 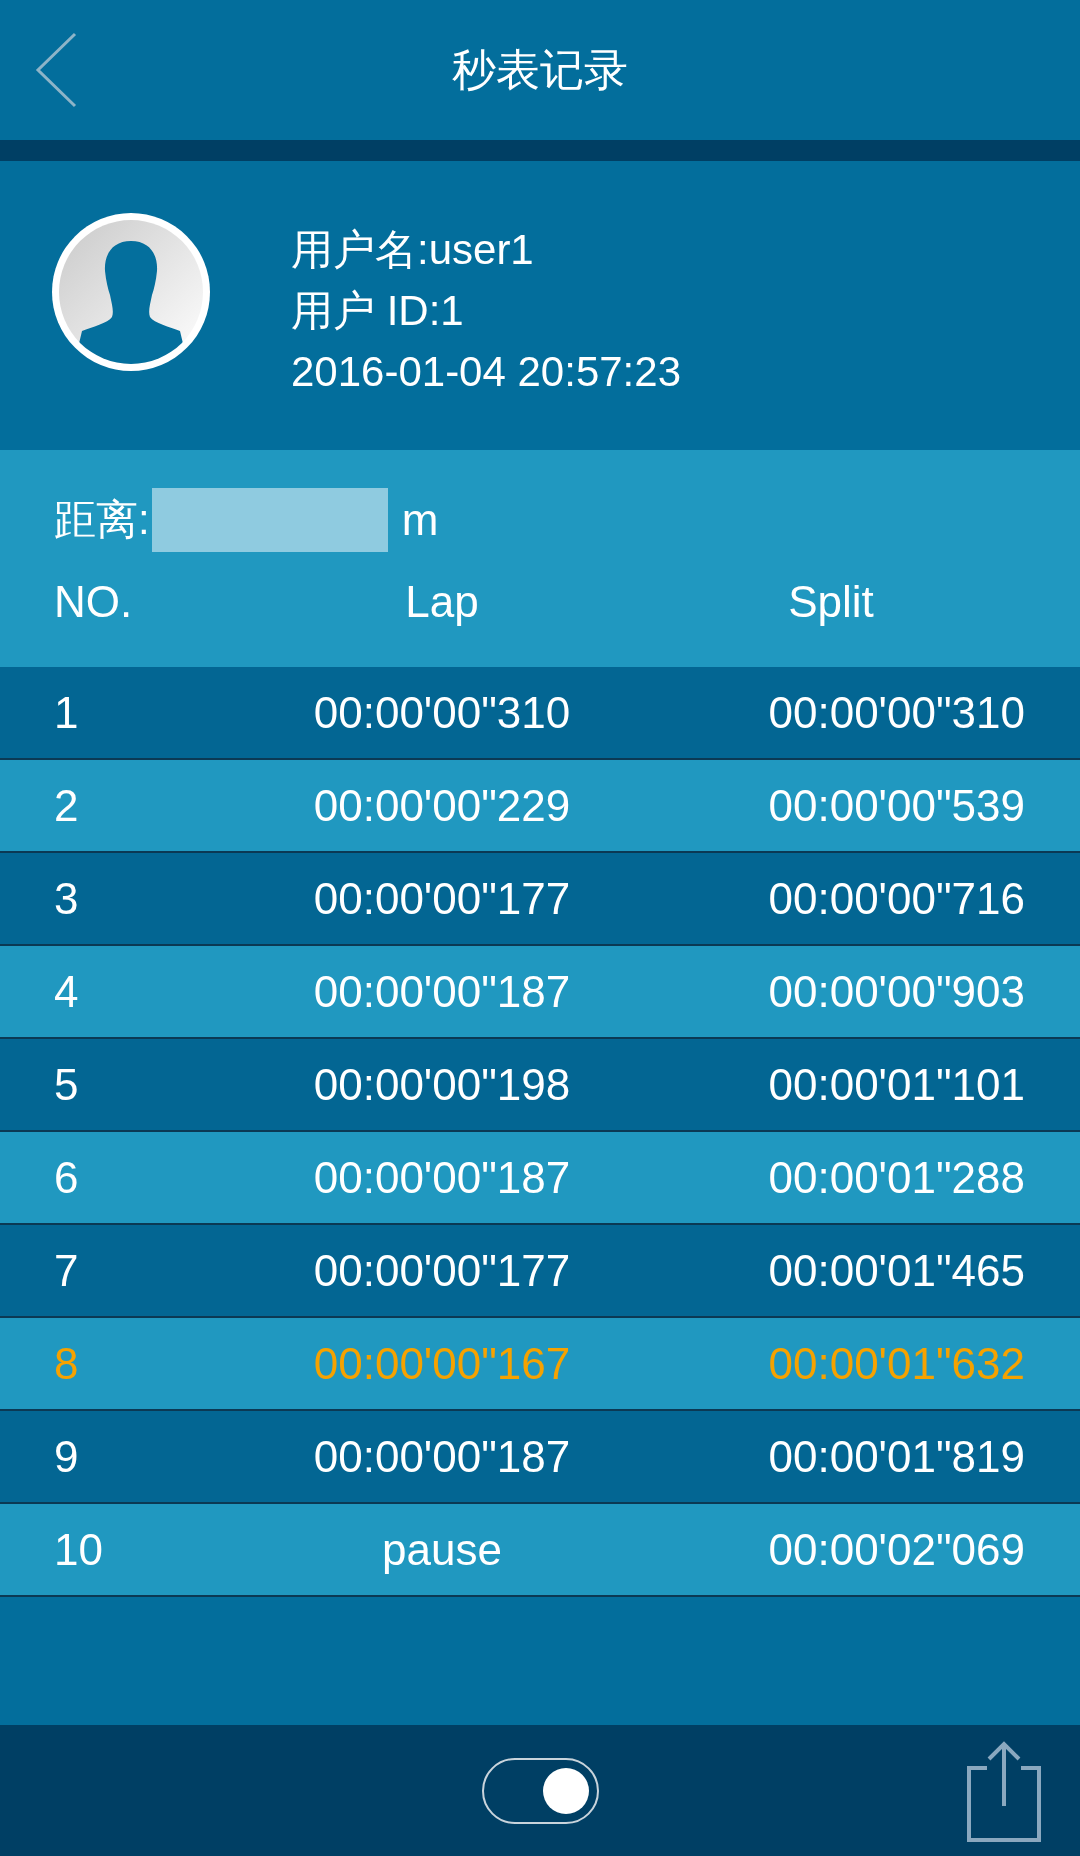 What do you see at coordinates (66, 898) in the screenshot?
I see `lap-number: 3` at bounding box center [66, 898].